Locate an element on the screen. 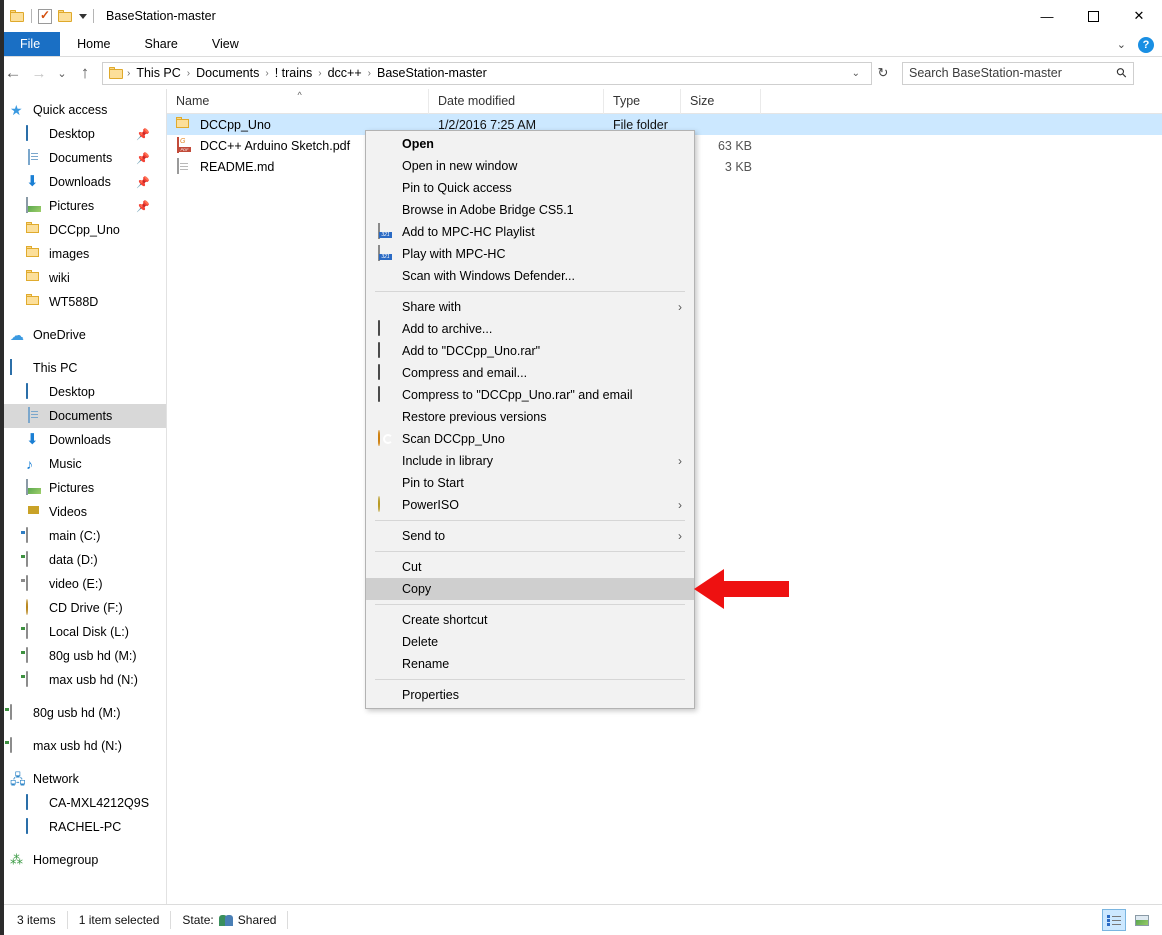 Image resolution: width=1162 pixels, height=935 pixels. menu-item-pin-to-quick-access: Pin to Quick access is located at coordinates (530, 188).